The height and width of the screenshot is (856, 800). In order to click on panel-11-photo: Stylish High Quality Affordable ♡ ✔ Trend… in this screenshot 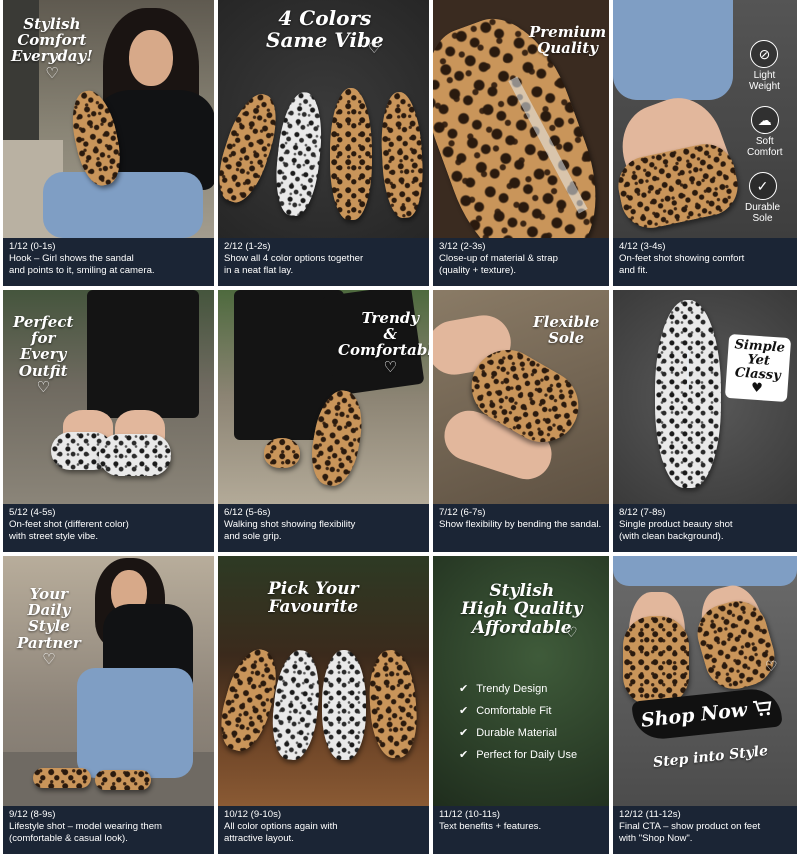, I will do `click(521, 681)`.